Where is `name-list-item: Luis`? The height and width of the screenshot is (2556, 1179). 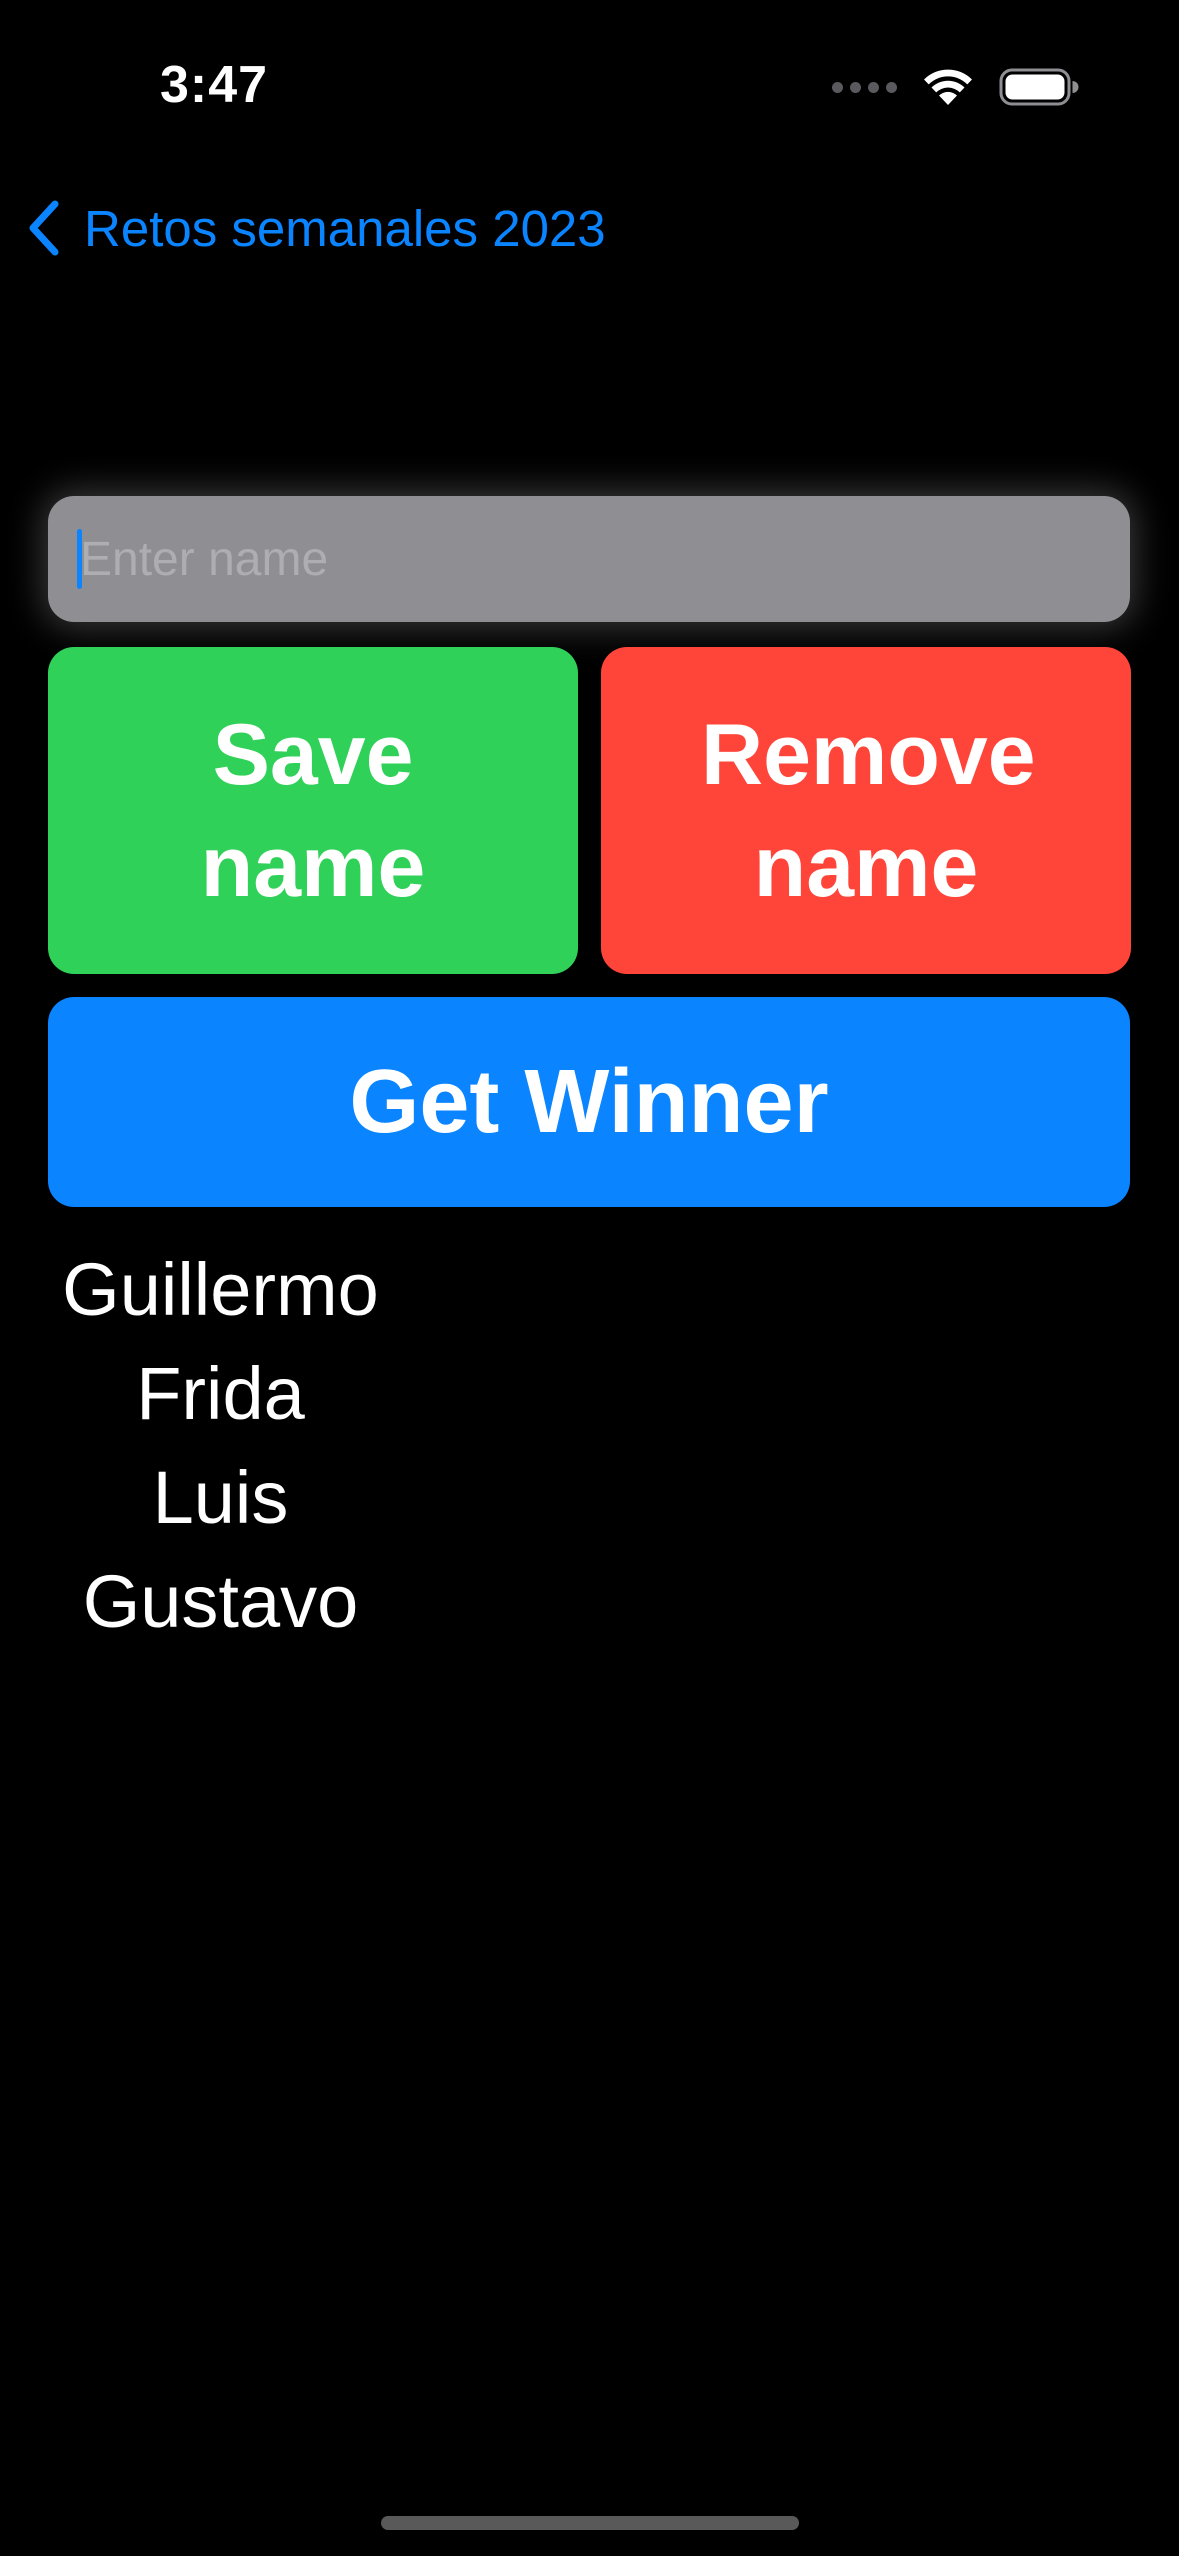
name-list-item: Luis is located at coordinates (220, 1497).